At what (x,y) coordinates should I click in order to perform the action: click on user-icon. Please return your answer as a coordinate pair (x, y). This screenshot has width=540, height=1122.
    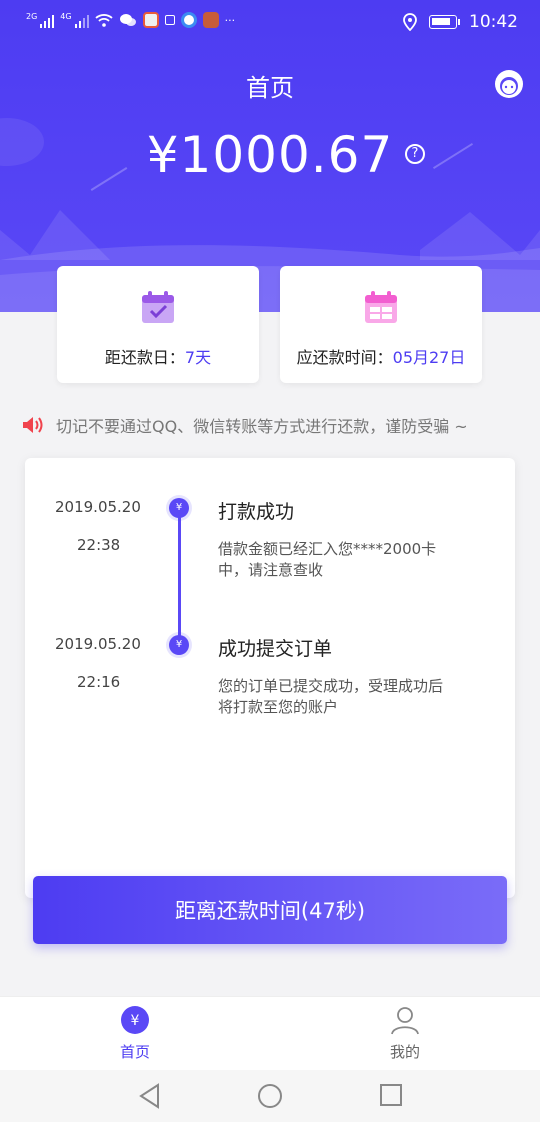
    Looking at the image, I should click on (405, 1021).